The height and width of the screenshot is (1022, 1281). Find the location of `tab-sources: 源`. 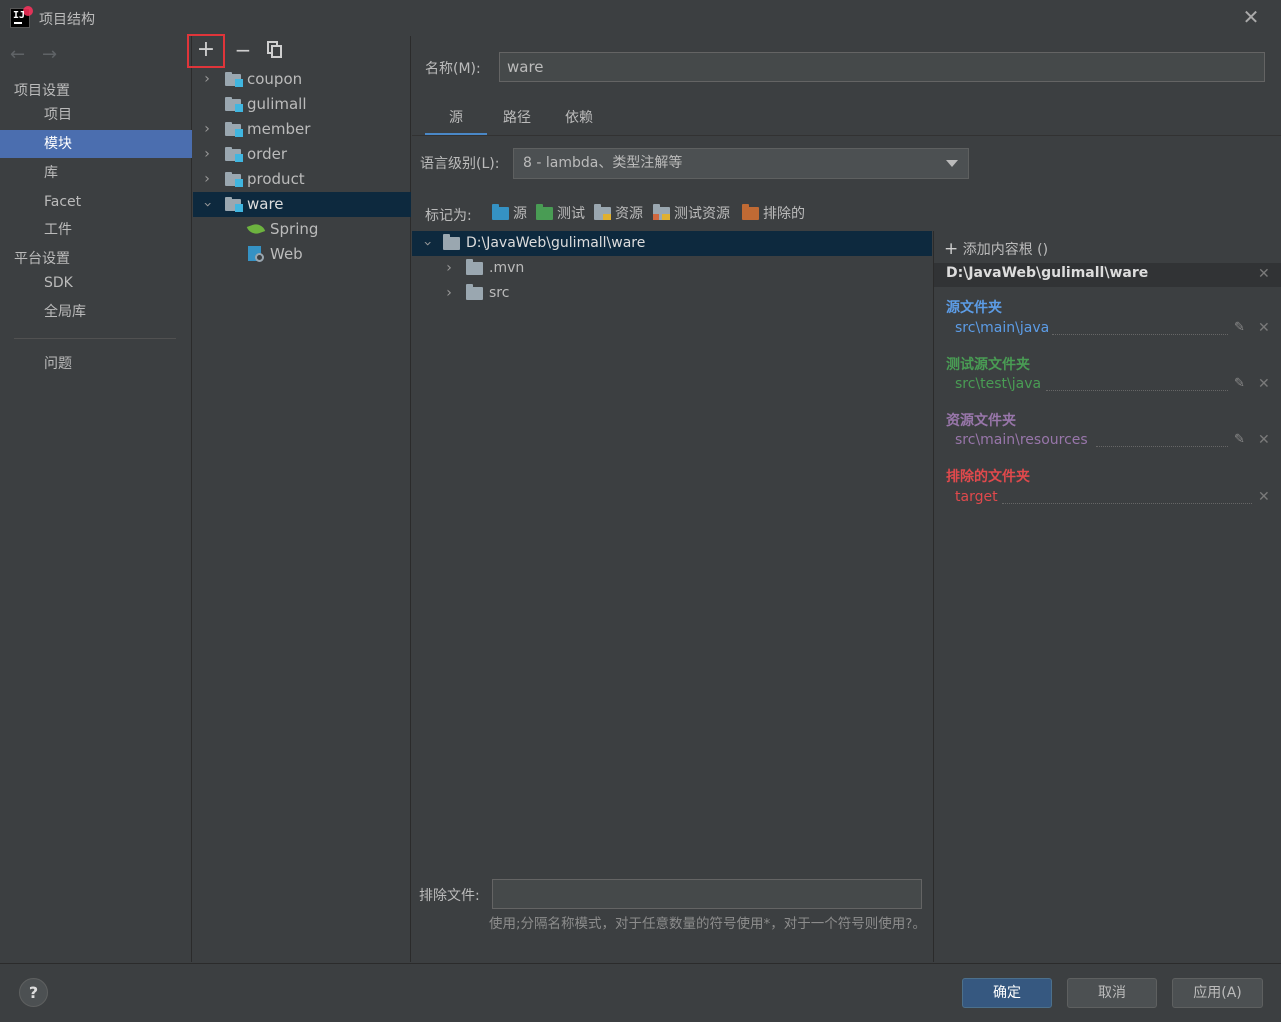

tab-sources: 源 is located at coordinates (456, 122).